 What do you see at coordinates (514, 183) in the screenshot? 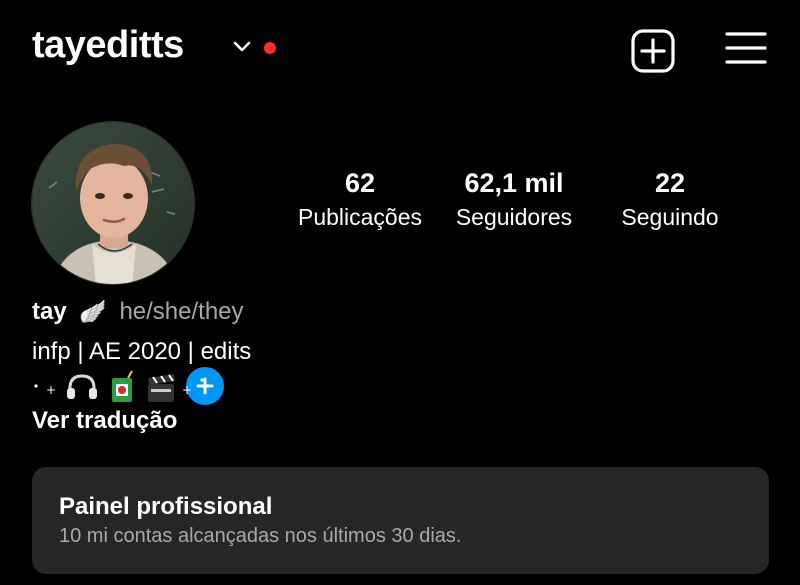
I see `followers-count: 62,1 mil` at bounding box center [514, 183].